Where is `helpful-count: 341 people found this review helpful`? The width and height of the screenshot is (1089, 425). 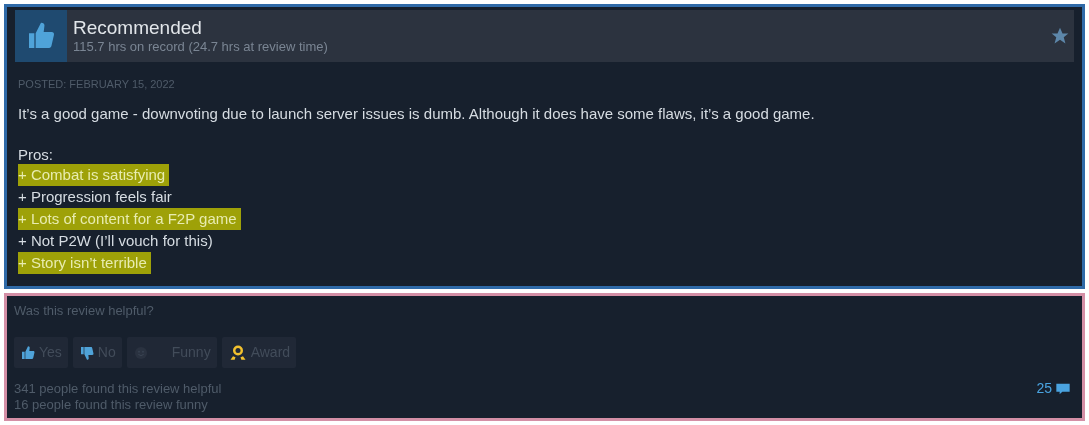
helpful-count: 341 people found this review helpful is located at coordinates (118, 389).